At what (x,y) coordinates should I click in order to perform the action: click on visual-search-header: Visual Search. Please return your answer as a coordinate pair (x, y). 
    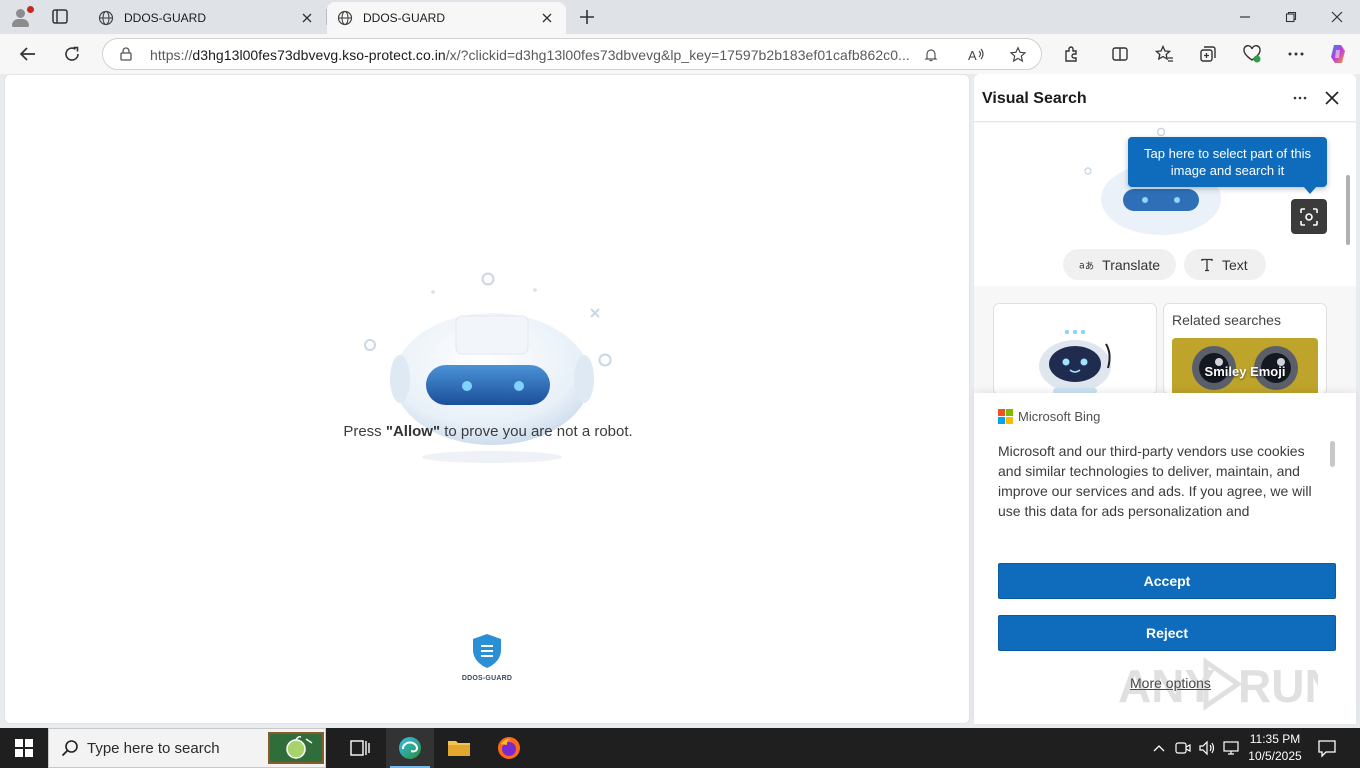
    Looking at the image, I should click on (1165, 98).